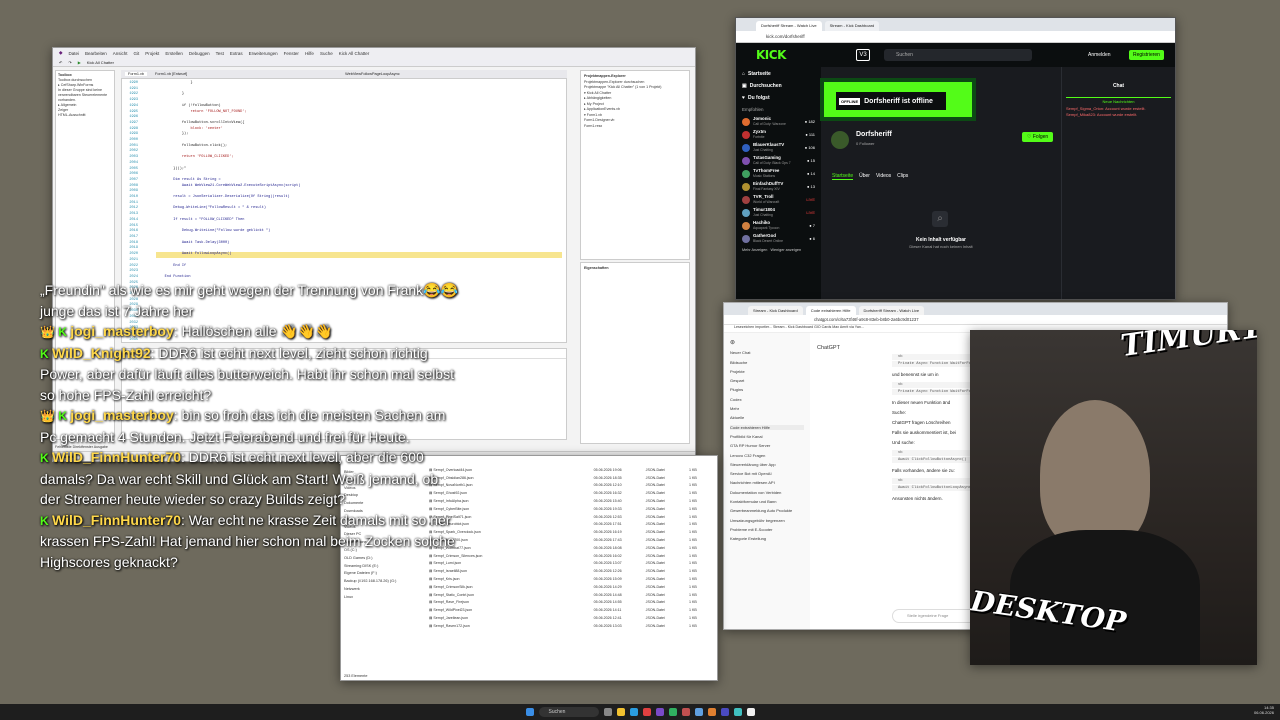  What do you see at coordinates (902, 176) in the screenshot?
I see `tab-clips: Clips` at bounding box center [902, 176].